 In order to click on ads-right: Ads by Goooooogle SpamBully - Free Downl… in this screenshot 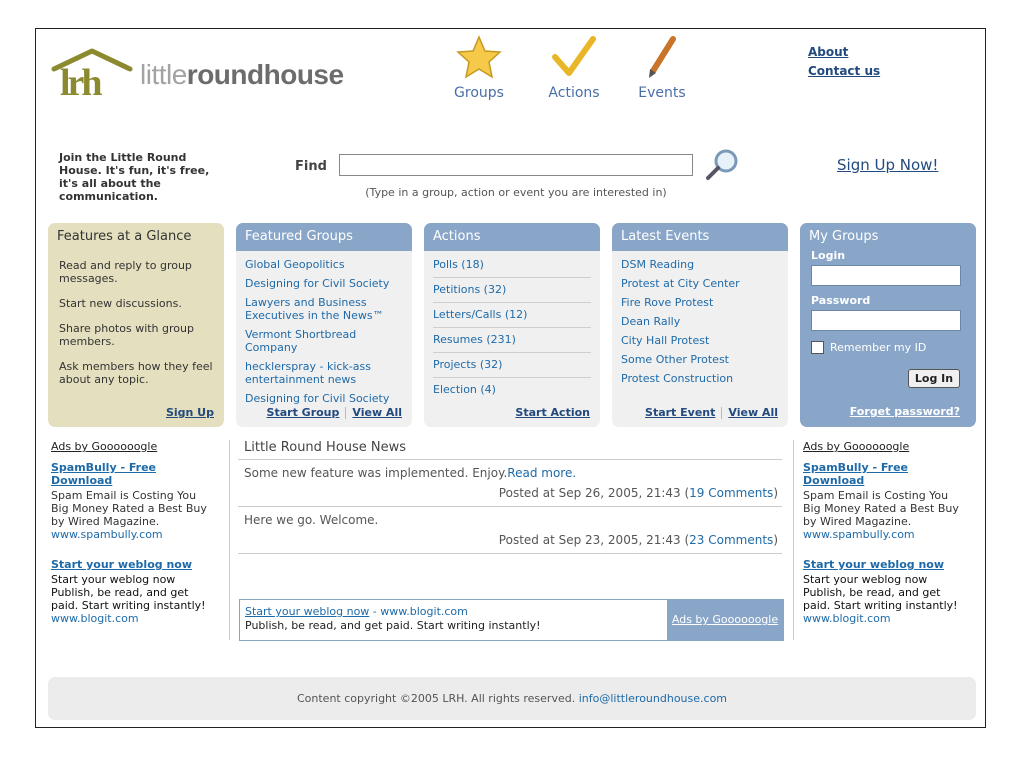, I will do `click(883, 532)`.